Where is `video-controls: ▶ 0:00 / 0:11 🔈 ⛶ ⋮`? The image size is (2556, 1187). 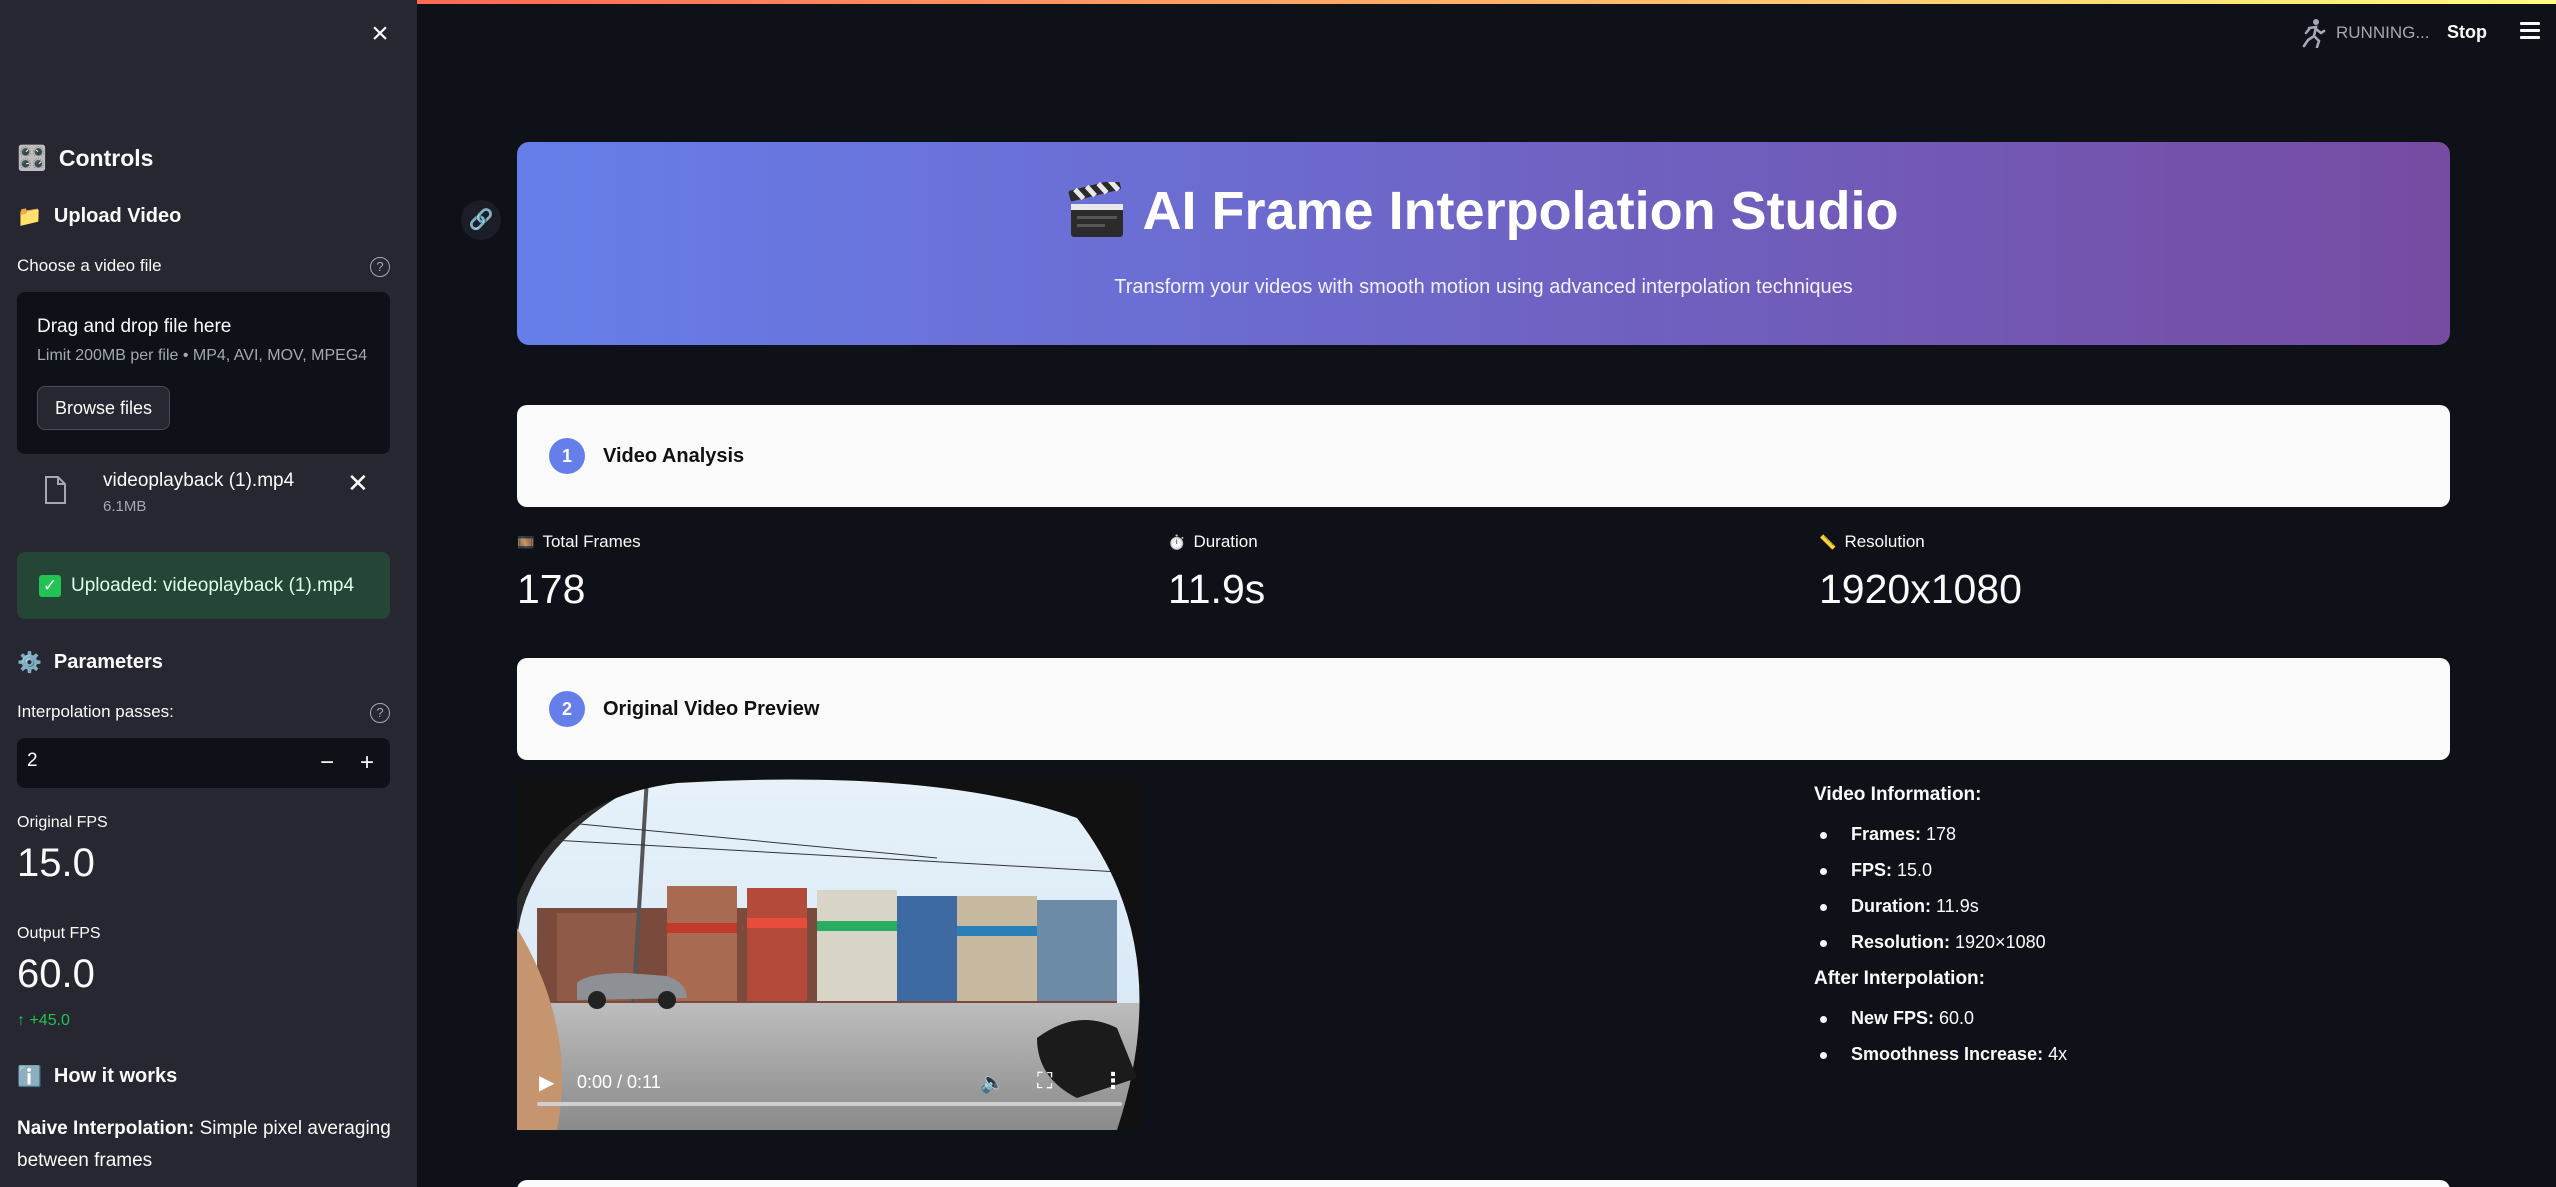 video-controls: ▶ 0:00 / 0:11 🔈 ⛶ ⋮ is located at coordinates (829, 1085).